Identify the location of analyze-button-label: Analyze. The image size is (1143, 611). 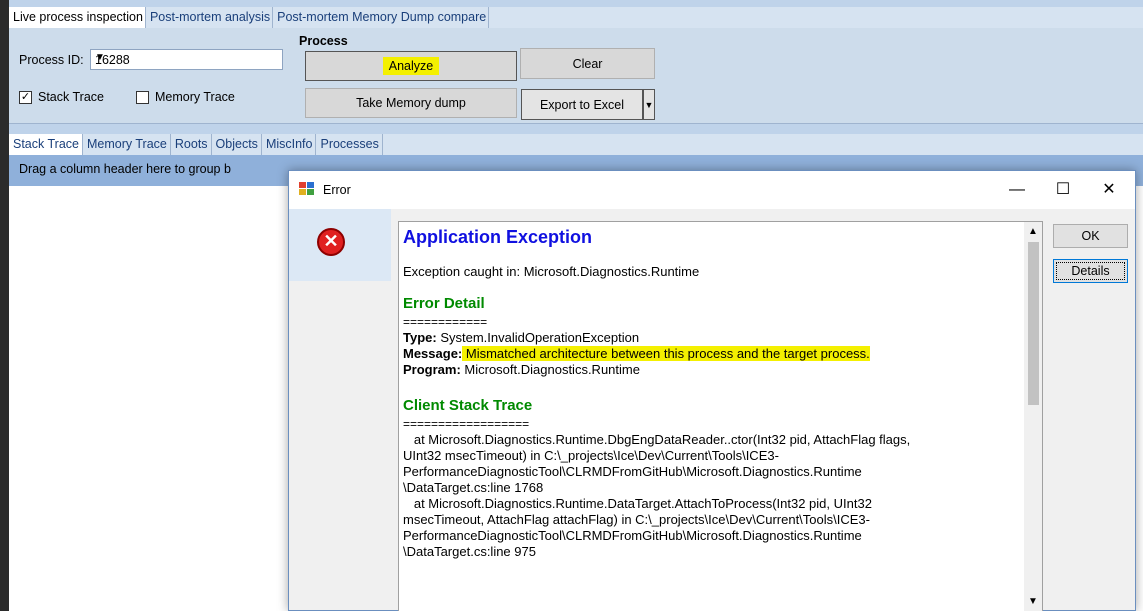
(411, 66).